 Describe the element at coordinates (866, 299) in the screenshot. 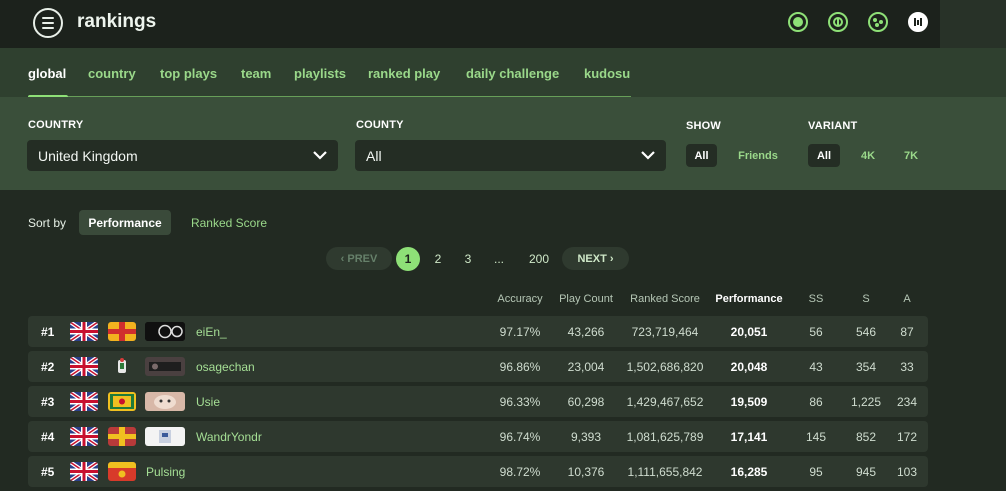

I see `column-header-s: S` at that location.